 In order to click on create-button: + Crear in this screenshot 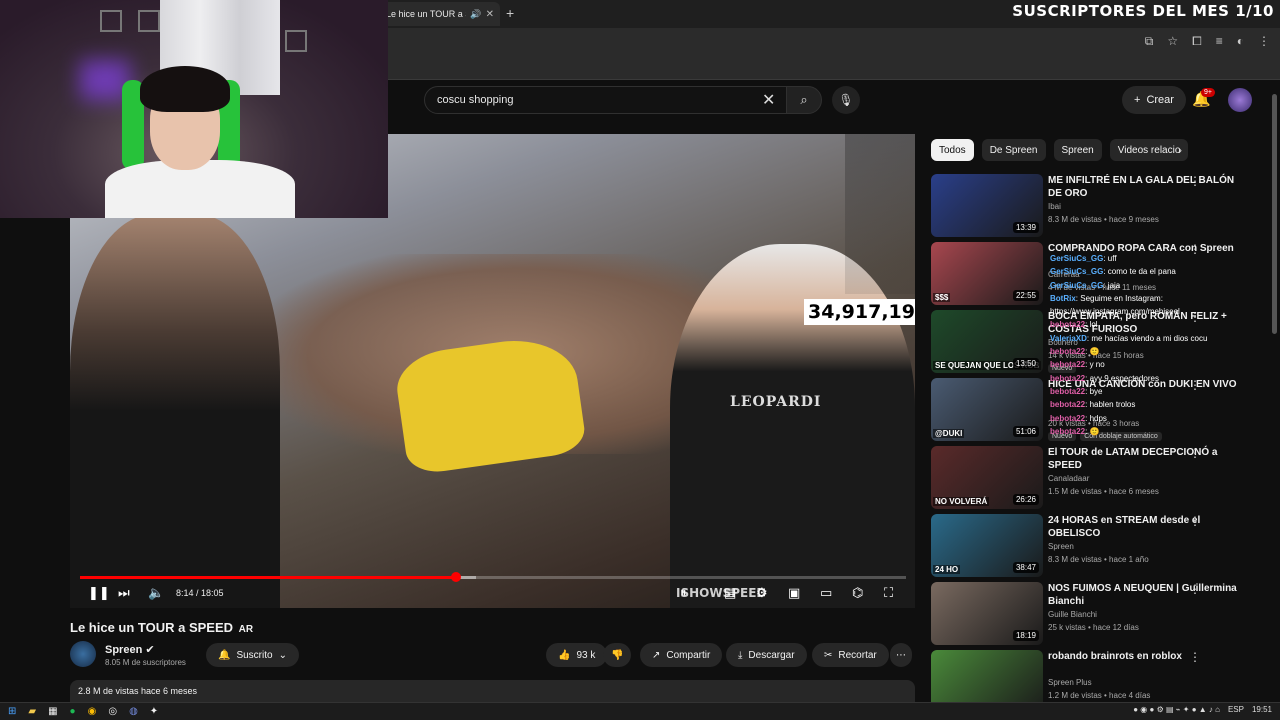, I will do `click(1154, 100)`.